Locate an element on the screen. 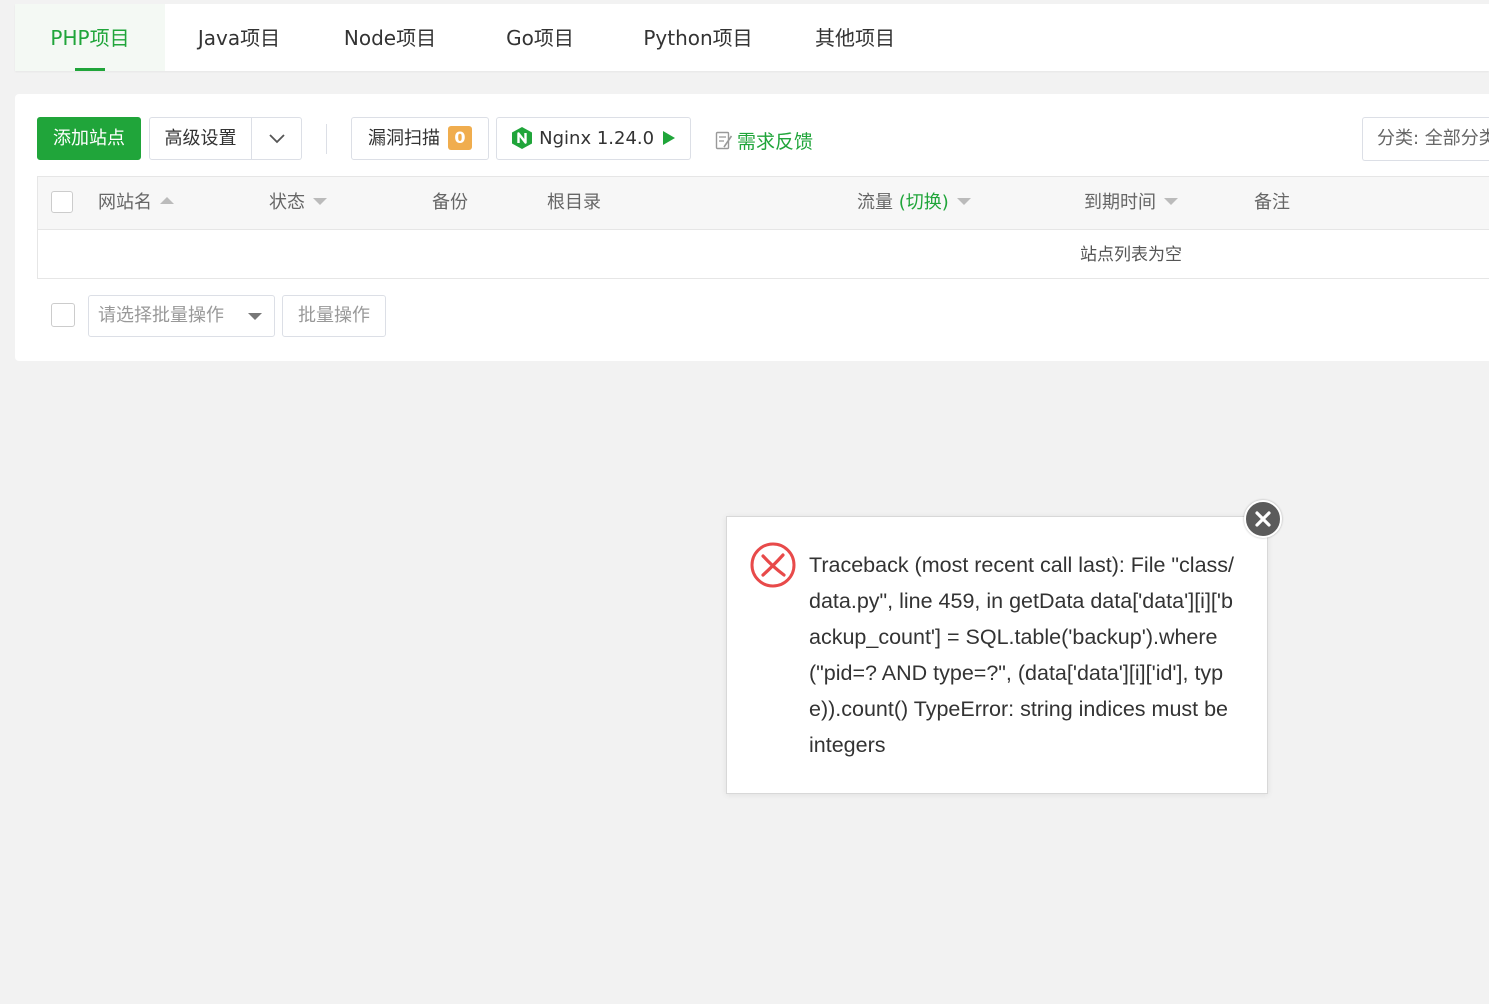 Image resolution: width=1489 pixels, height=1004 pixels. tab-python-label: Python项目 is located at coordinates (698, 38).